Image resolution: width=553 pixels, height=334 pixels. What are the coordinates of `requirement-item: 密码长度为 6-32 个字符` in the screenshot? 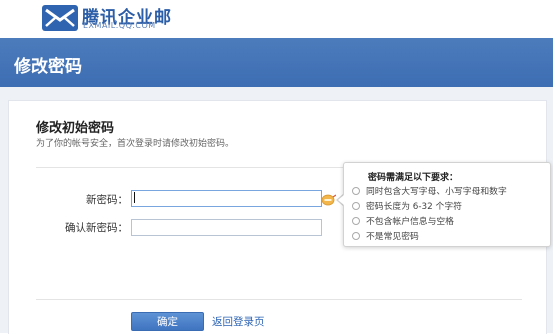 It's located at (407, 205).